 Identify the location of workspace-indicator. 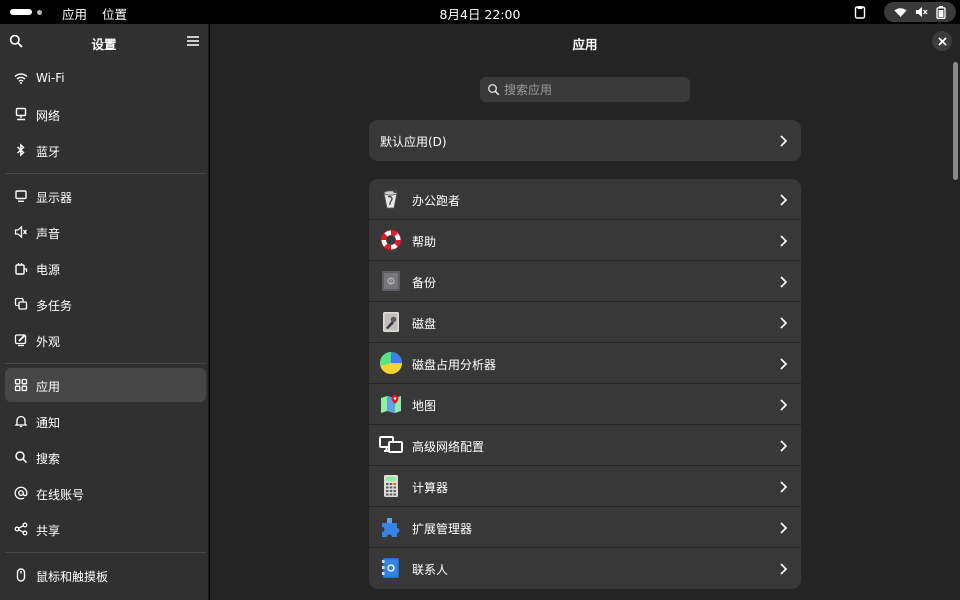
(26, 12).